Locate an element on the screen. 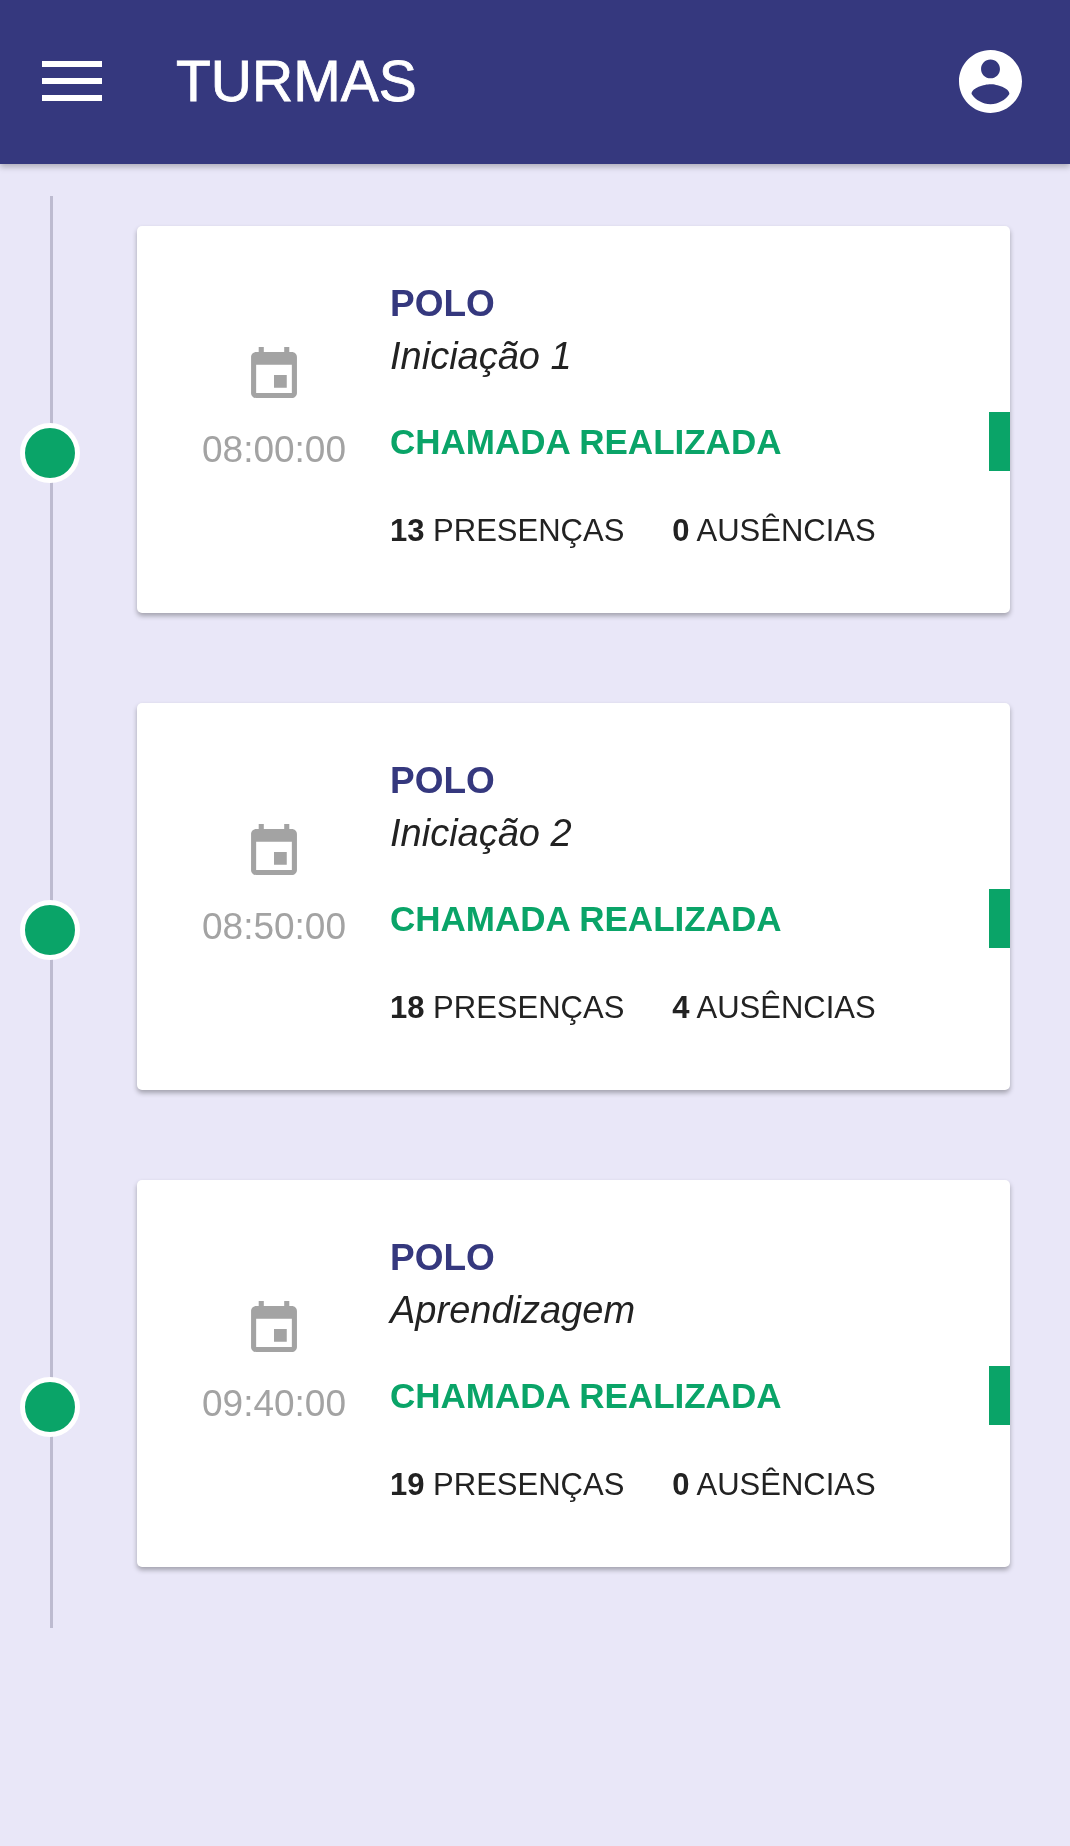 The height and width of the screenshot is (1846, 1070). menu-button is located at coordinates (72, 81).